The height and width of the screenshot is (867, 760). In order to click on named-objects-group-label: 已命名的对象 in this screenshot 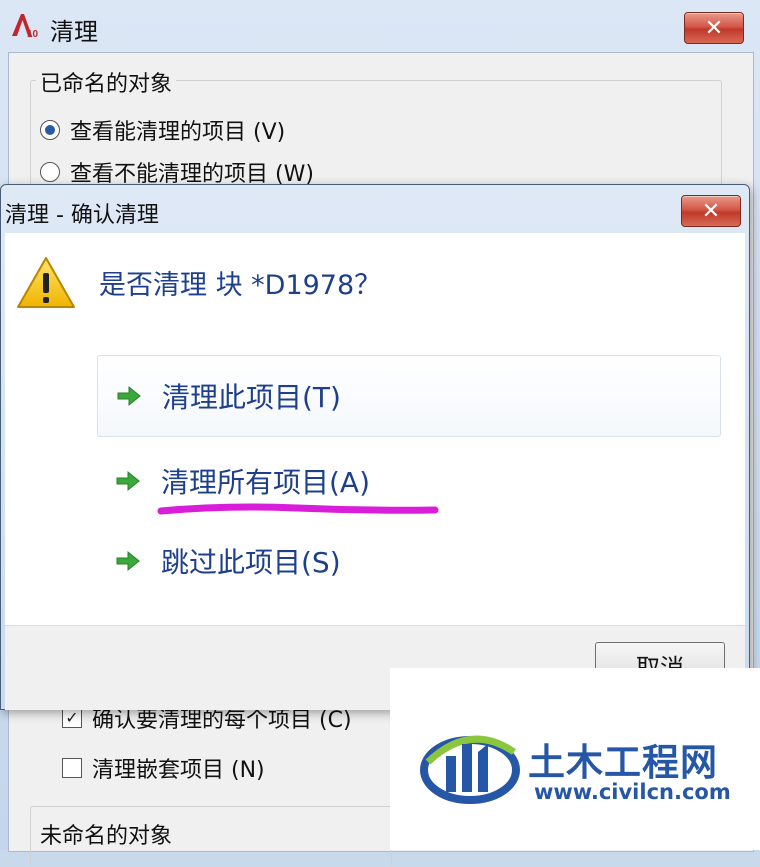, I will do `click(106, 82)`.